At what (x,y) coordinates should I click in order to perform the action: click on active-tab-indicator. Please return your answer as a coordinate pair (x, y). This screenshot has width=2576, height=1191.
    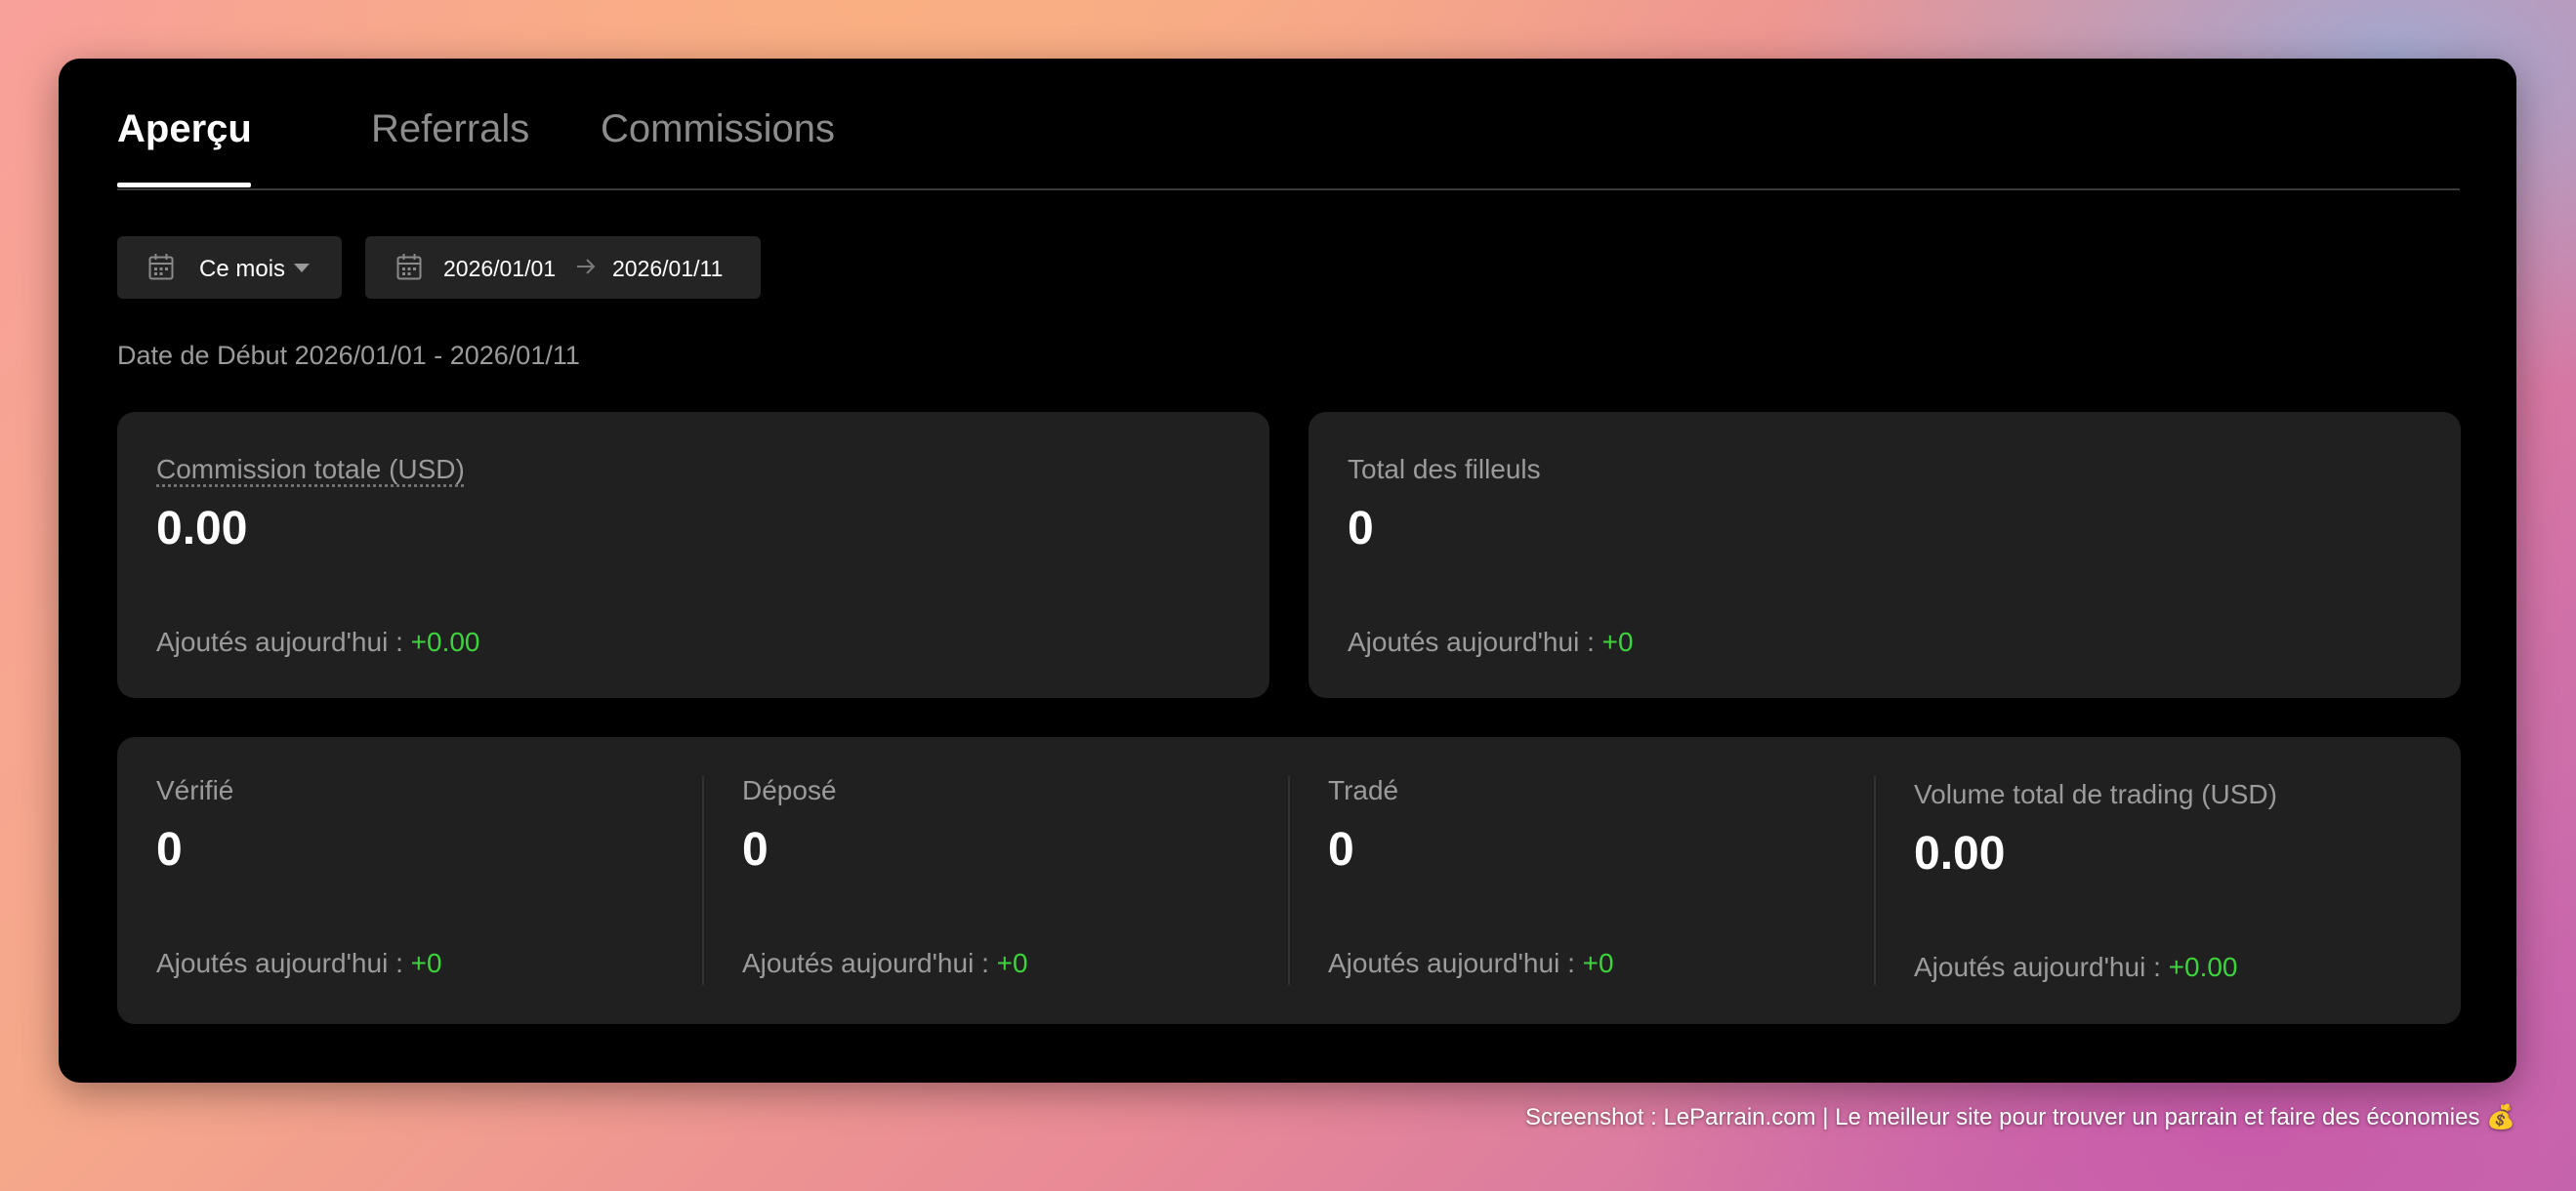
    Looking at the image, I should click on (184, 185).